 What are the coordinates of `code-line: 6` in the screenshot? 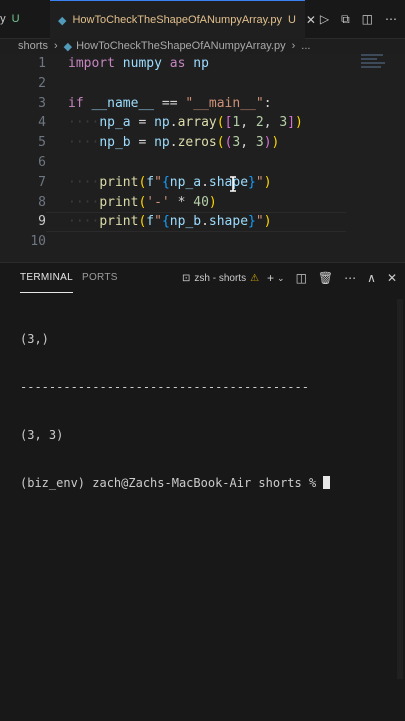 It's located at (202, 163).